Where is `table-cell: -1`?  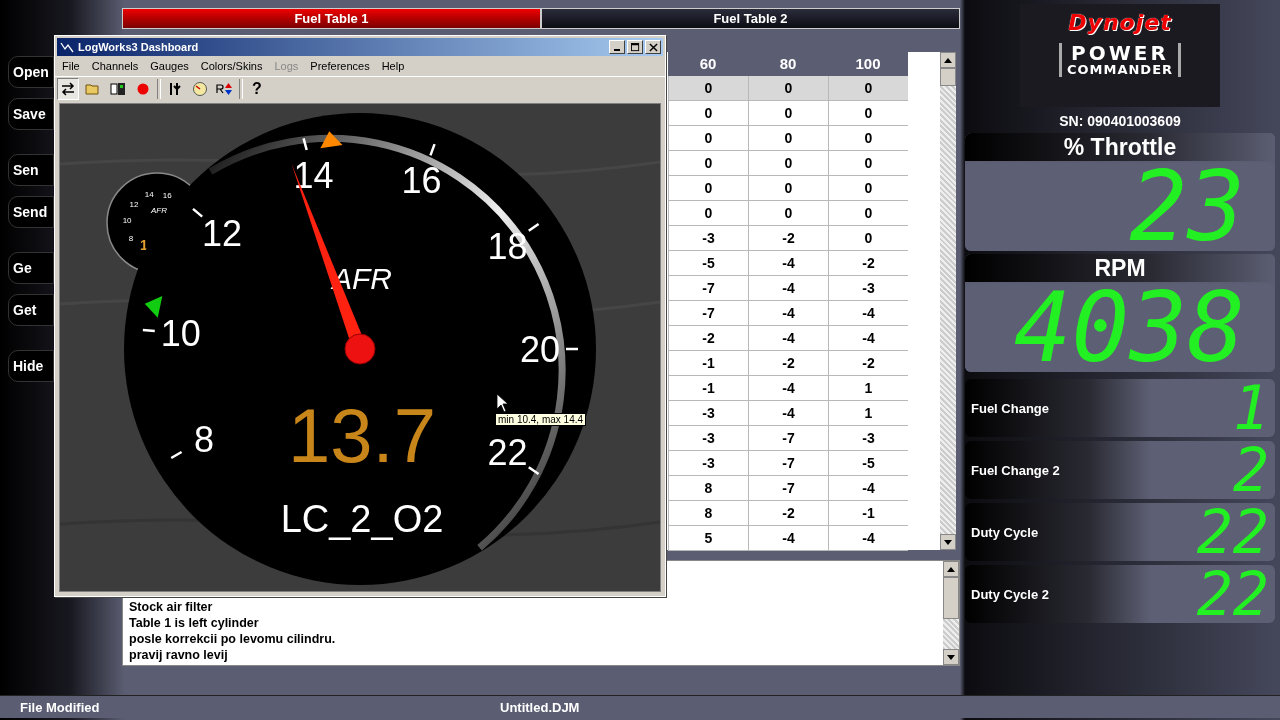
table-cell: -1 is located at coordinates (708, 363).